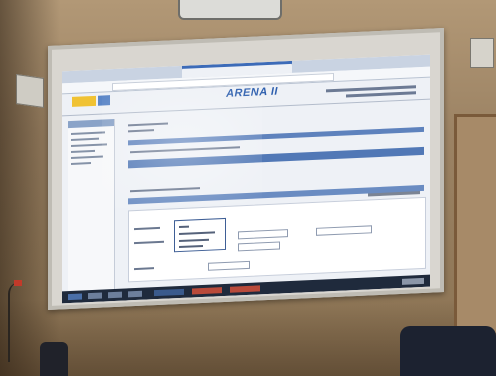 The height and width of the screenshot is (376, 496). Describe the element at coordinates (413, 281) in the screenshot. I see `taskbar-clock` at that location.